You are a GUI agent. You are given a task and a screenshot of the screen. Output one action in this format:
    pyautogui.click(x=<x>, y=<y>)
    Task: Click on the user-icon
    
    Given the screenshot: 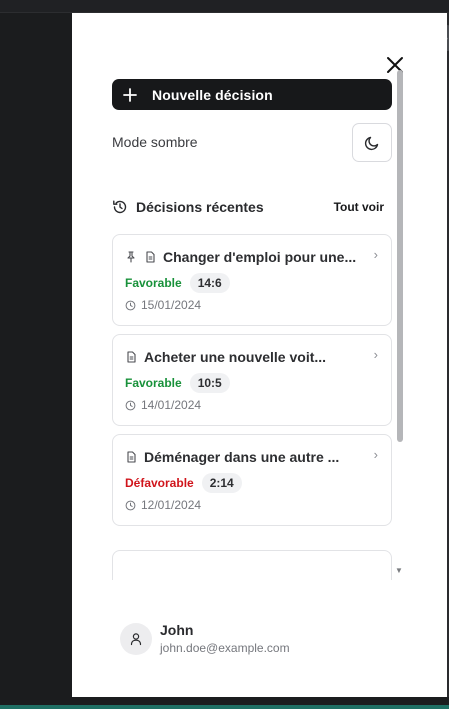 What is the action you would take?
    pyautogui.click(x=136, y=638)
    